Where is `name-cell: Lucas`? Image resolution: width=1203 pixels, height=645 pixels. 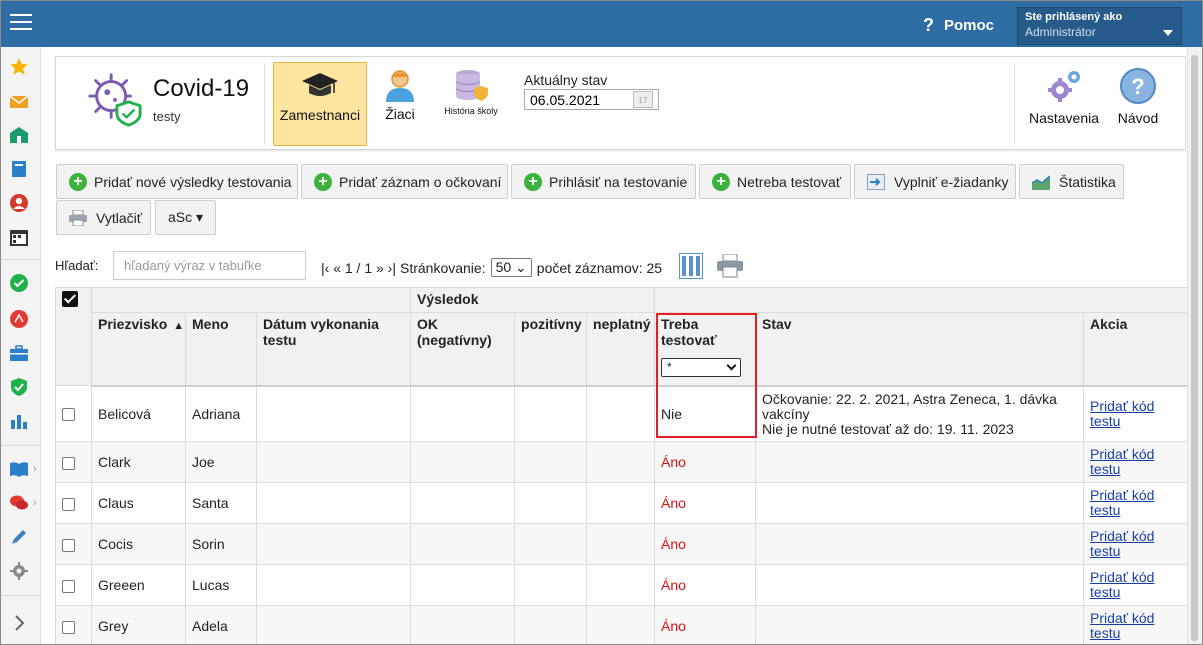
name-cell: Lucas is located at coordinates (221, 585).